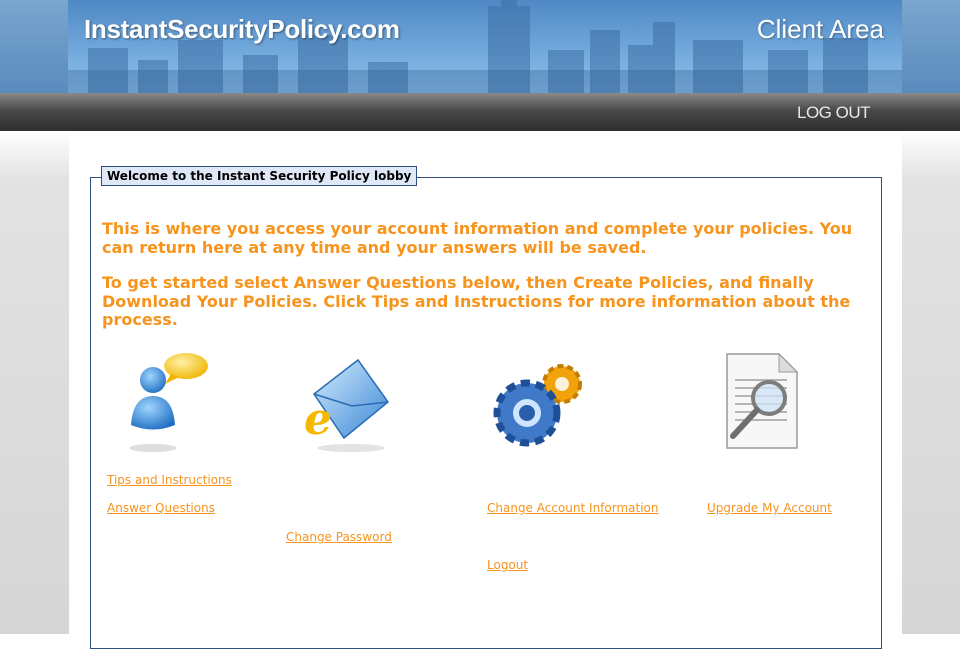  I want to click on tips-and-instructions-link: Tips and Instructions, so click(169, 480).